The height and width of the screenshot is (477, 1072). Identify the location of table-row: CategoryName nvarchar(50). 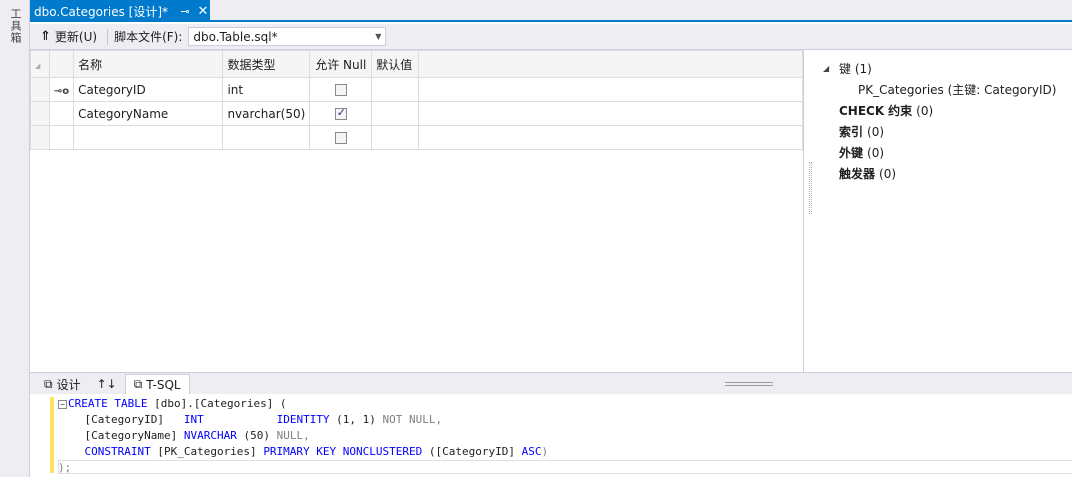
(416, 113).